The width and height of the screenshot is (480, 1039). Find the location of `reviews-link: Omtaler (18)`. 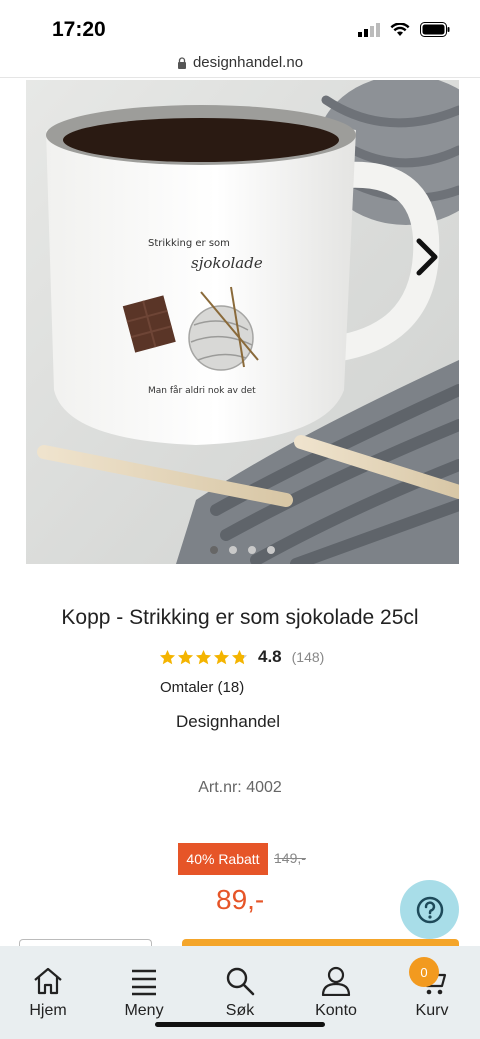

reviews-link: Omtaler (18) is located at coordinates (202, 687).